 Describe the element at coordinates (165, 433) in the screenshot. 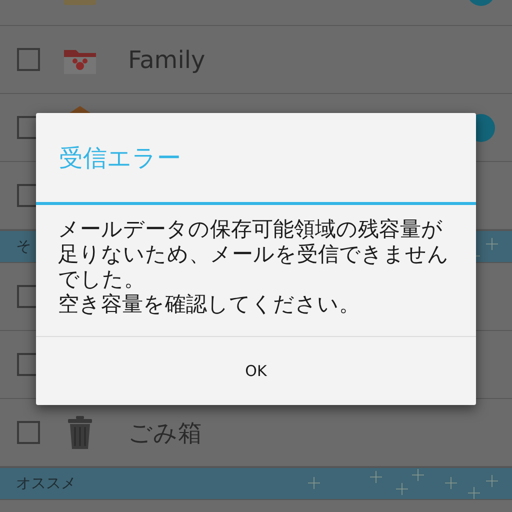

I see `folder-name: ごみ箱` at that location.